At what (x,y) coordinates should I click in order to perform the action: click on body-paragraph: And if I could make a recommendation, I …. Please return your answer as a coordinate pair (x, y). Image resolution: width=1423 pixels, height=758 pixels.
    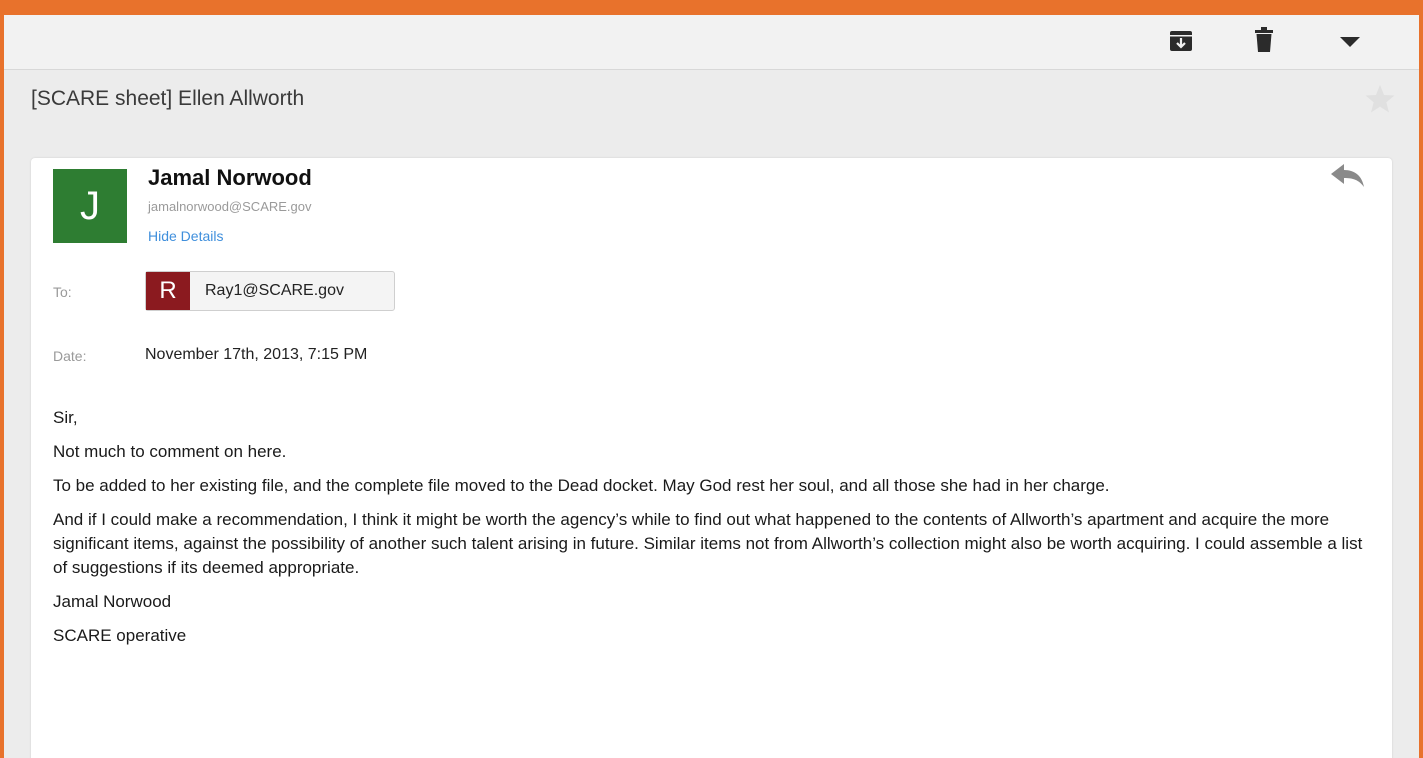
    Looking at the image, I should click on (708, 543).